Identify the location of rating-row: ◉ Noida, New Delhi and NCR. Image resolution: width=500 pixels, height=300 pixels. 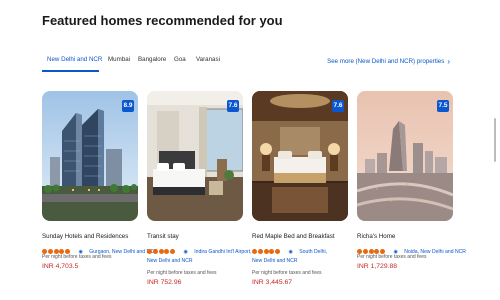
(411, 249).